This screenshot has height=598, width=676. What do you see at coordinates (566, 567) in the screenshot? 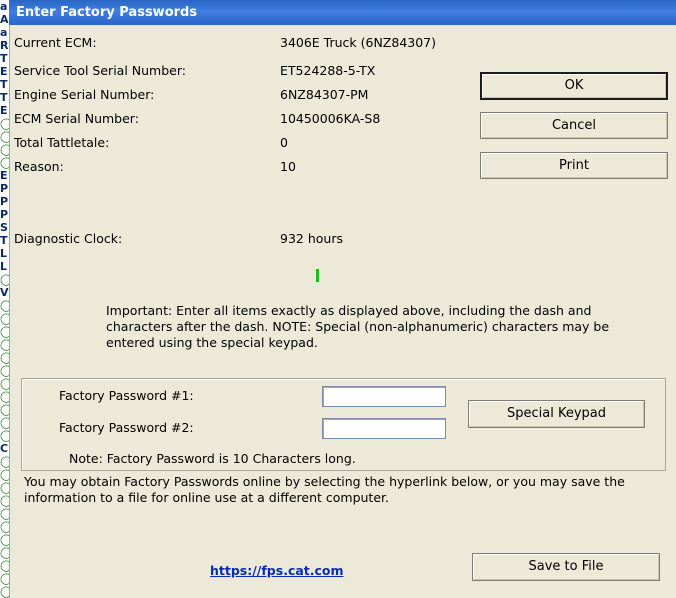
I see `save-to-file-button: Save to File` at bounding box center [566, 567].